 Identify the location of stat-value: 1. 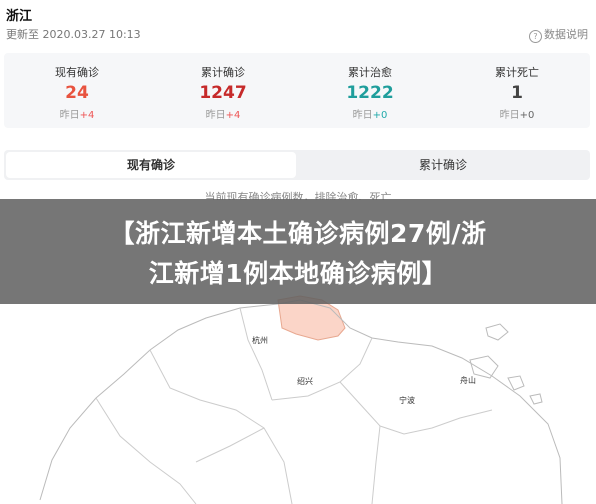
(517, 93).